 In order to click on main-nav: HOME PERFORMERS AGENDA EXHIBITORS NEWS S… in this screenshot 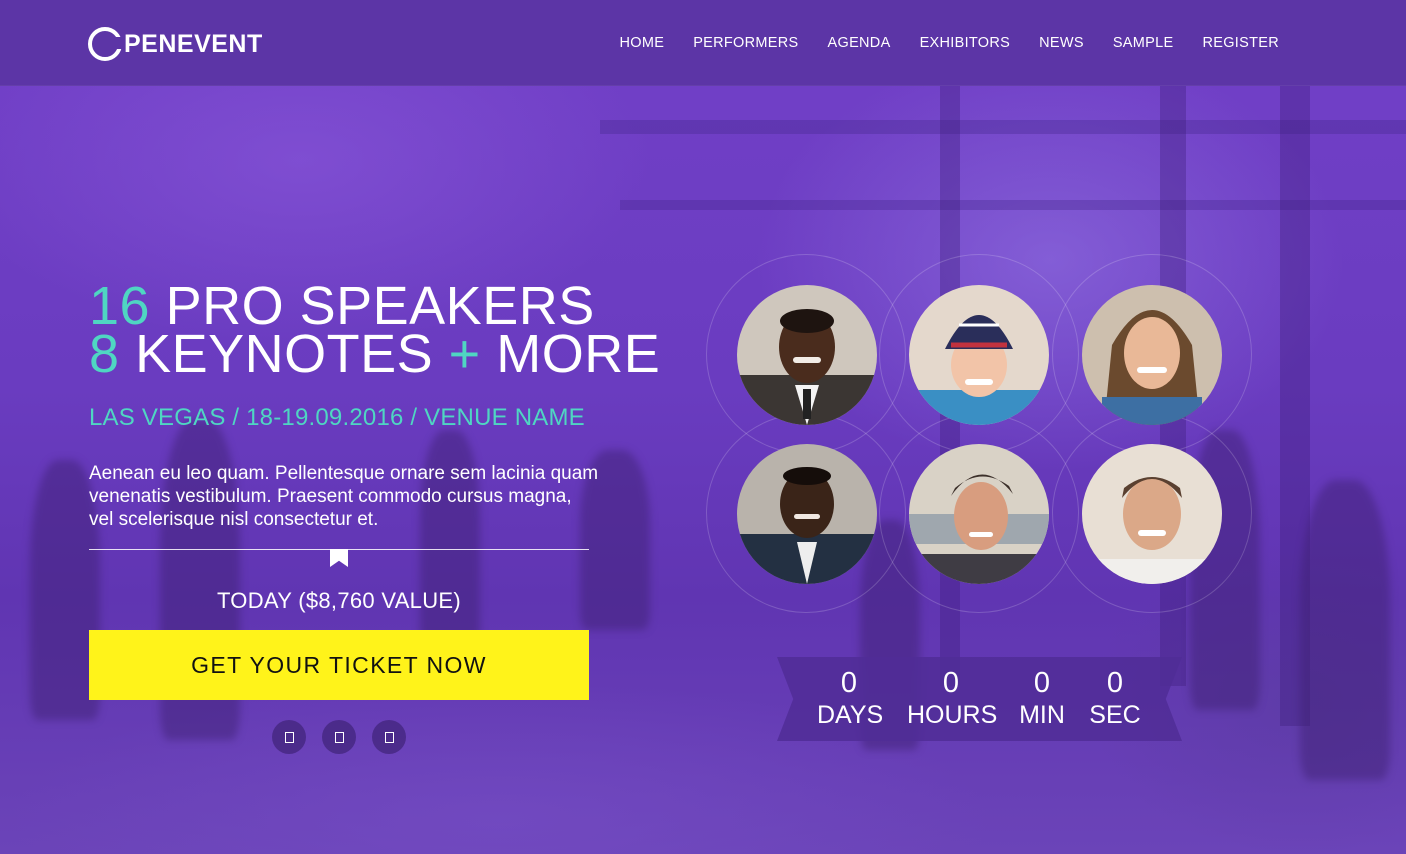, I will do `click(949, 43)`.